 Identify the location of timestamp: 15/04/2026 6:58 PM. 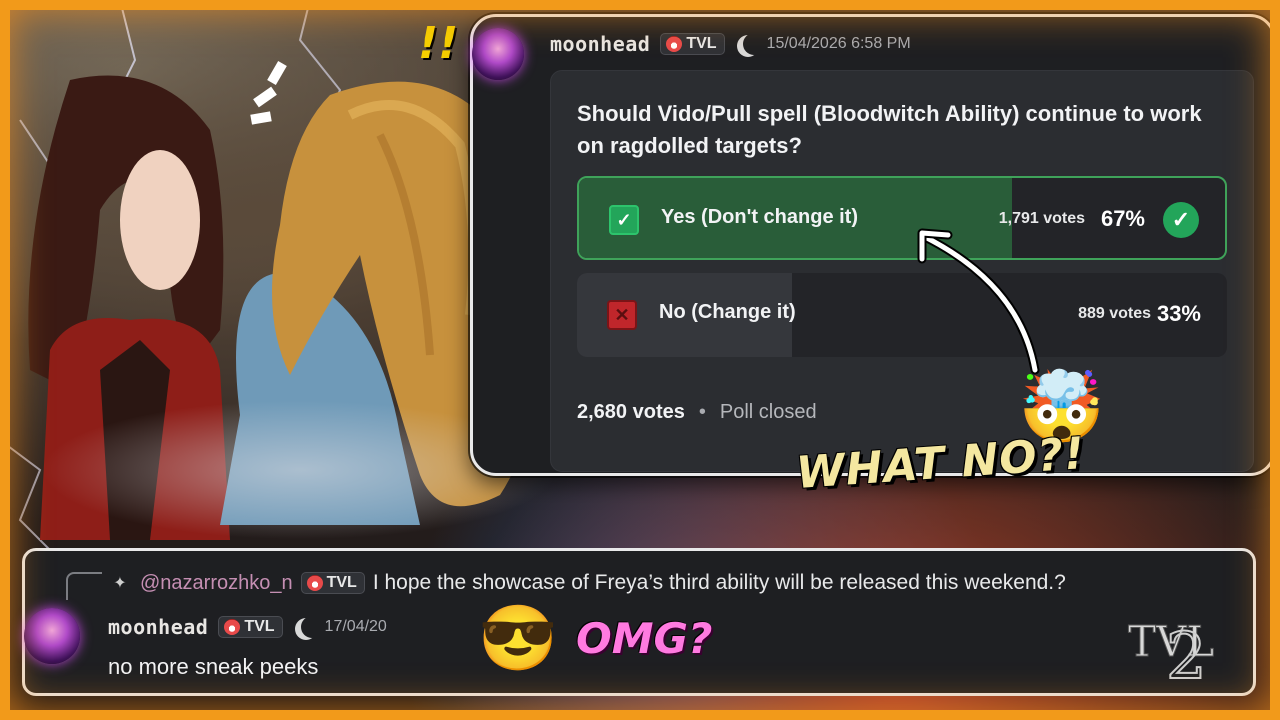
(838, 43).